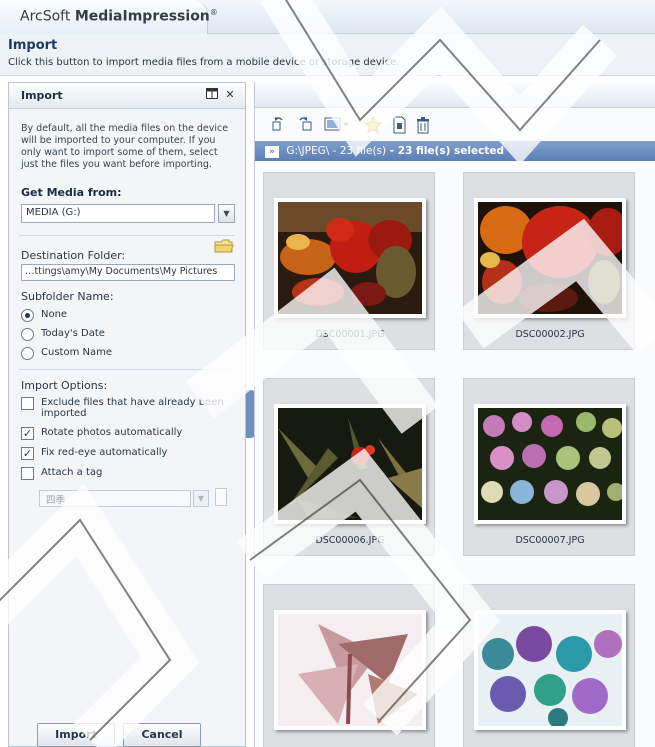 The height and width of the screenshot is (747, 655). What do you see at coordinates (33, 45) in the screenshot?
I see `page-title: Import` at bounding box center [33, 45].